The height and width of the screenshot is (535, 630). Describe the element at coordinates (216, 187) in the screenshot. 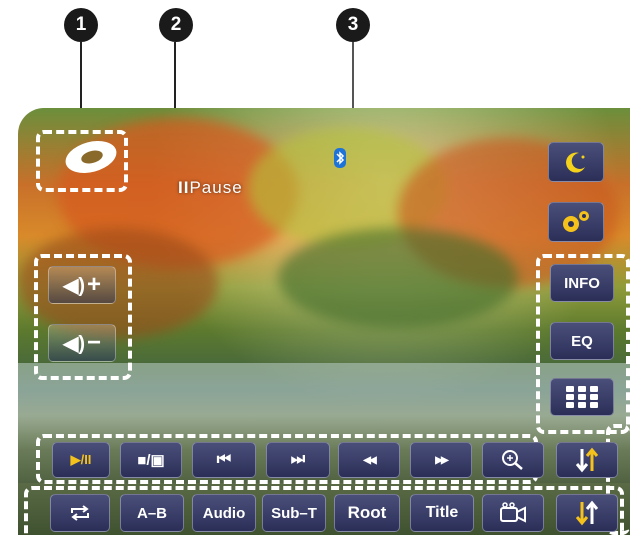

I see `pause-label: Pause` at that location.